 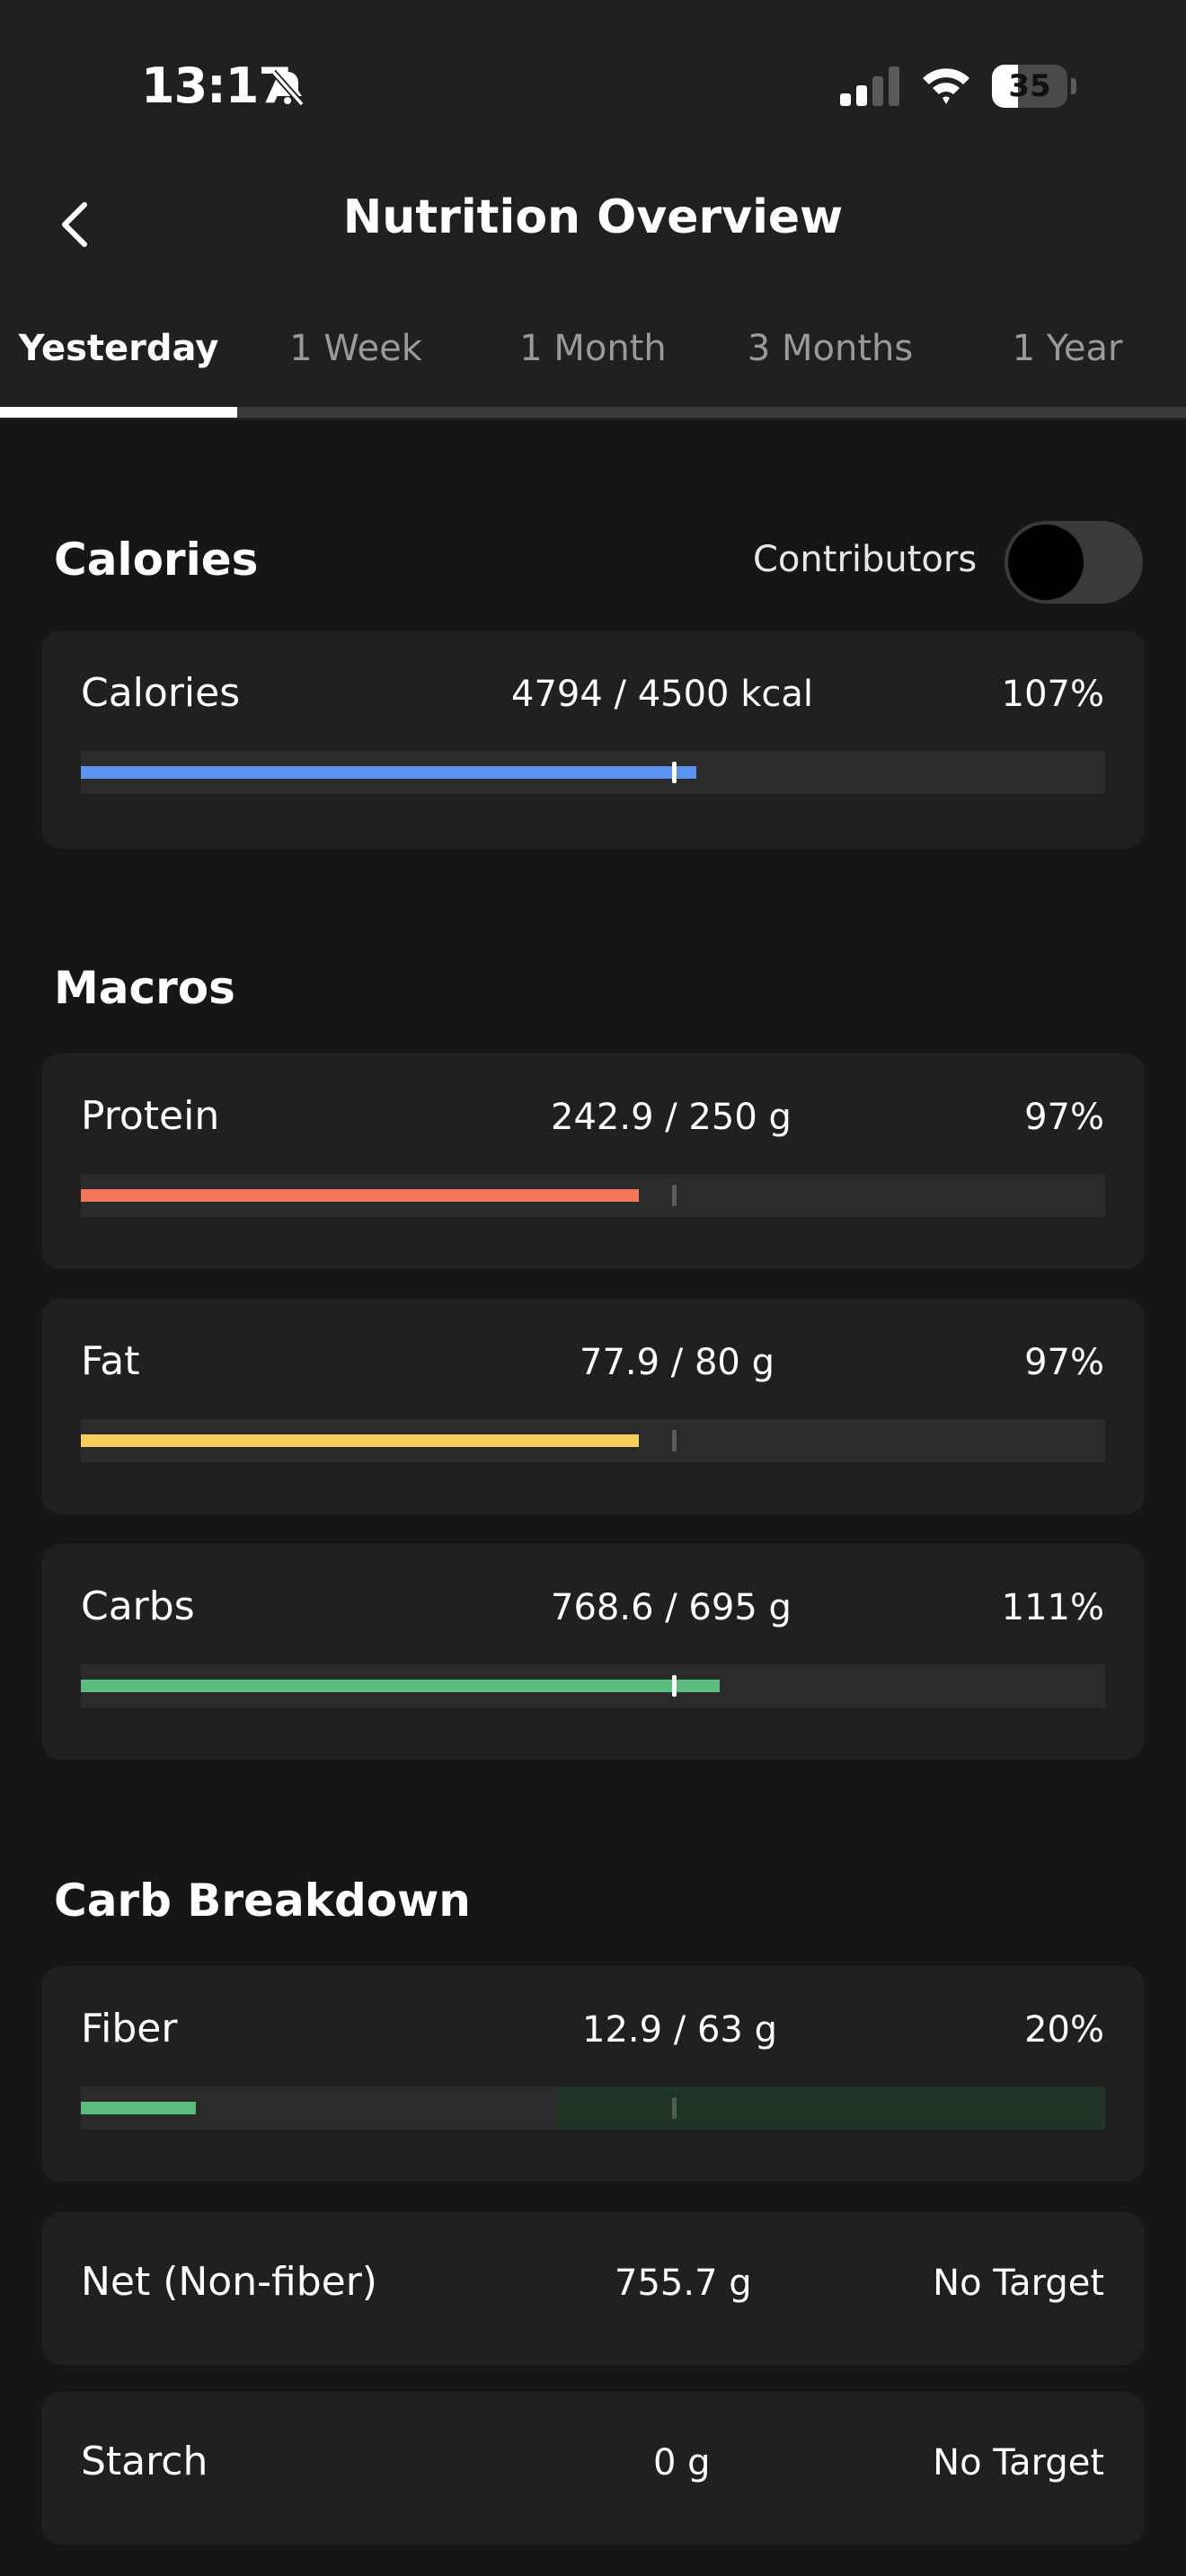 I want to click on nutrient-value: 242.9 / 250 g, so click(x=671, y=1117).